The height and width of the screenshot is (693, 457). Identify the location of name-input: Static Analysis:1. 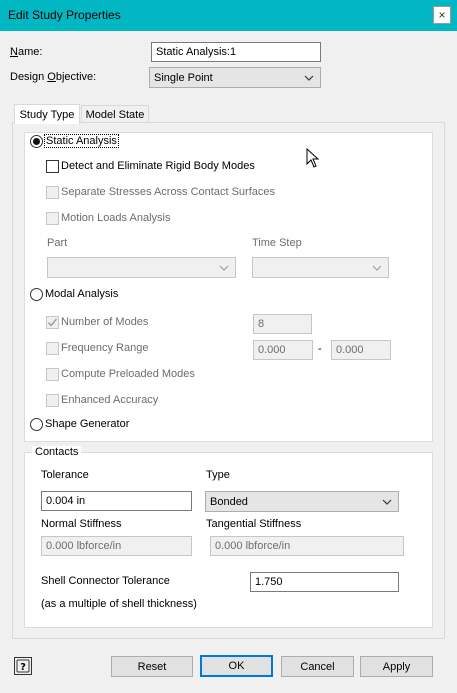
(236, 52).